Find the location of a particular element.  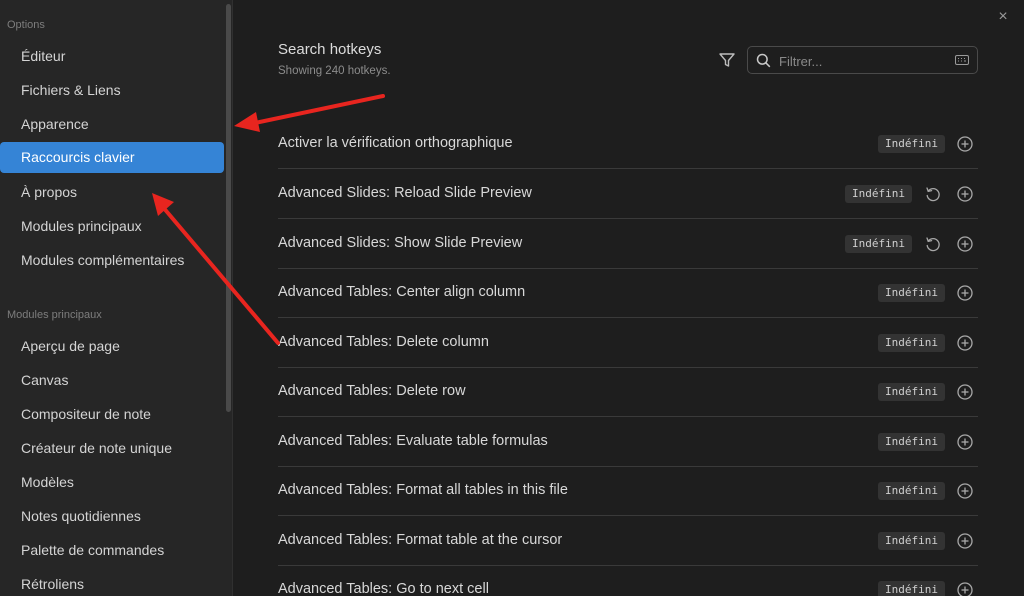

sidebar-item-canvas: Canvas is located at coordinates (112, 380).